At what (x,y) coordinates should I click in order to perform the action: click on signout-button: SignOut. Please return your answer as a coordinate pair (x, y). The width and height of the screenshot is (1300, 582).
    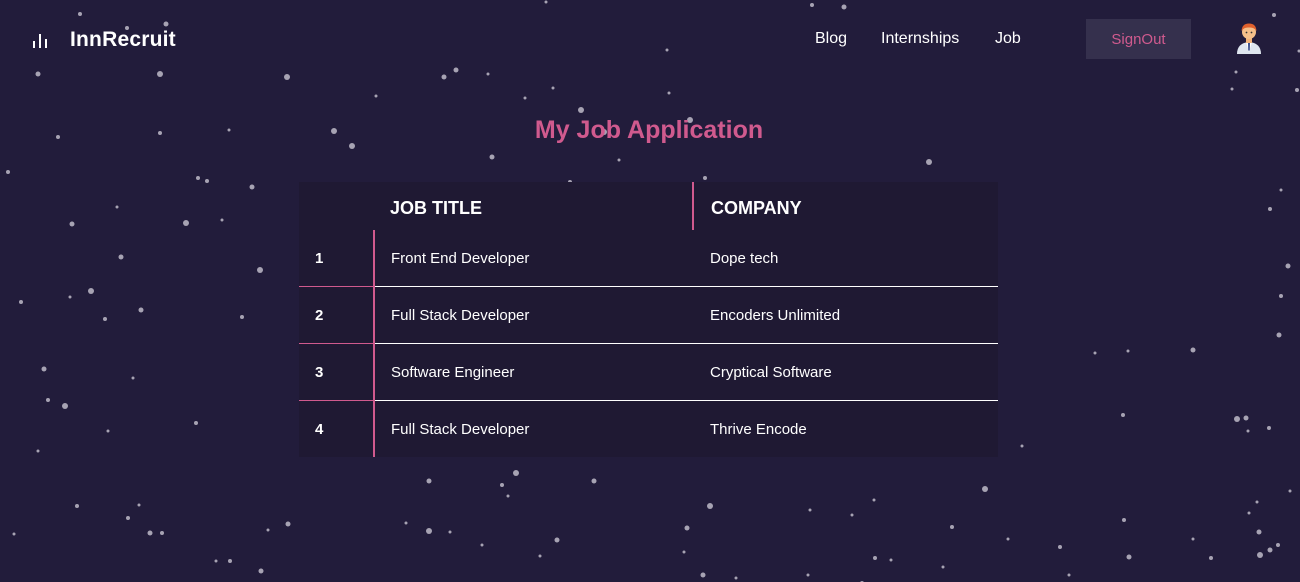
    Looking at the image, I should click on (1138, 39).